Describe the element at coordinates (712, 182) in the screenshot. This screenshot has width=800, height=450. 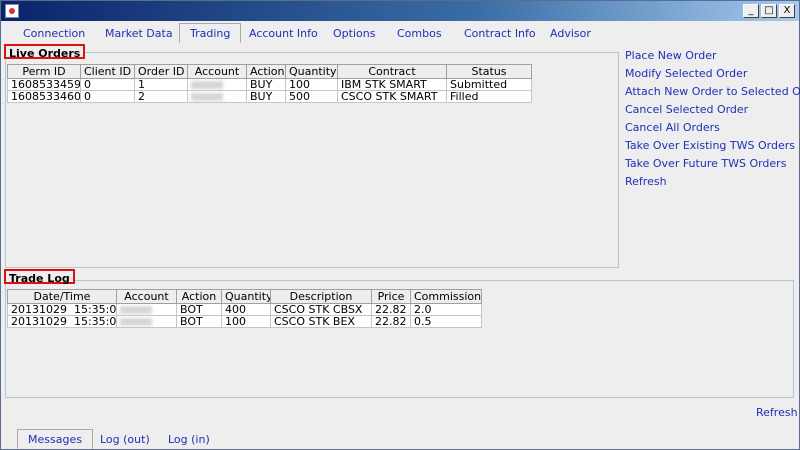
I see `refresh-orders-link: Refresh` at that location.